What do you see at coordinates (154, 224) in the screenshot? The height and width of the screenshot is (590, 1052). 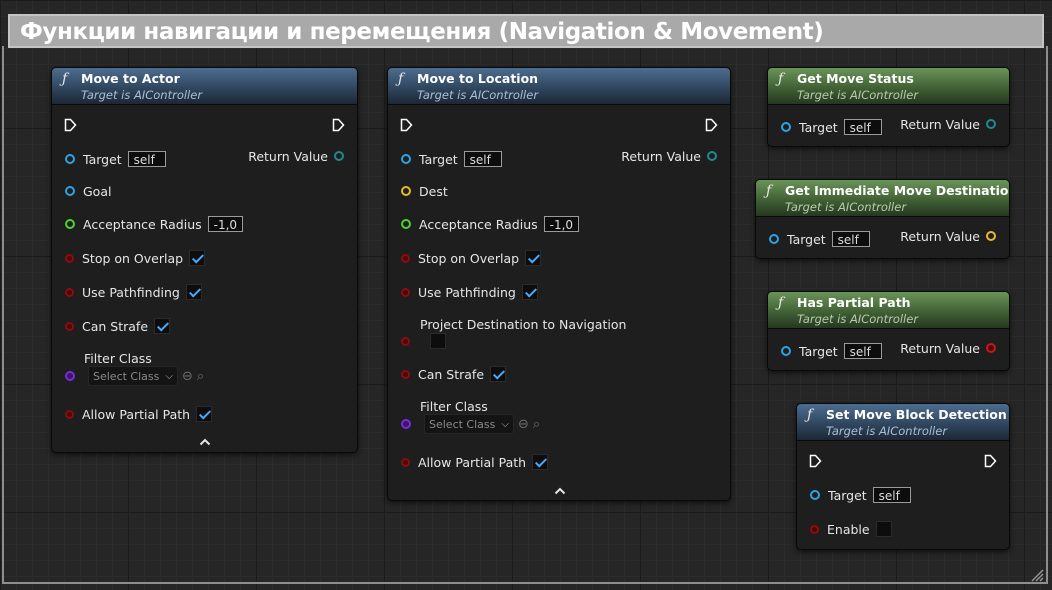 I see `pin-row-acceptance-radius: Acceptance Radius -1,0` at bounding box center [154, 224].